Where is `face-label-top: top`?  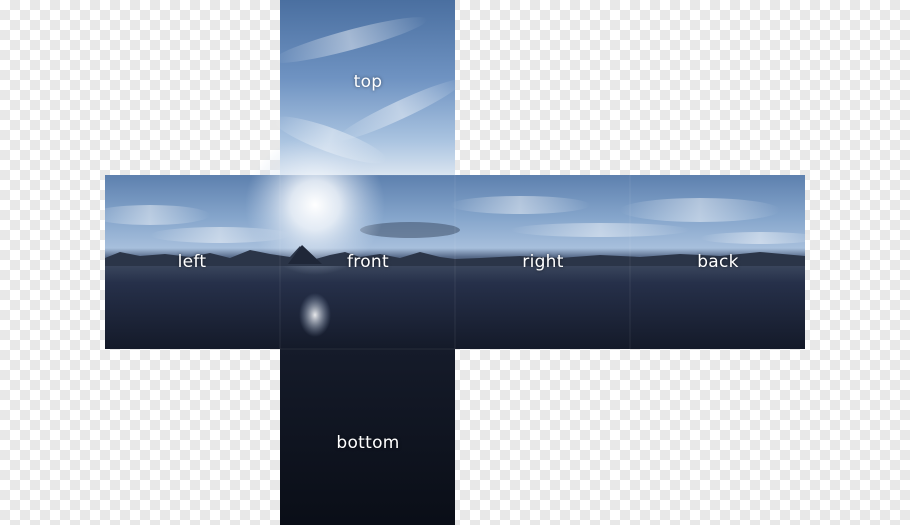 face-label-top: top is located at coordinates (368, 82).